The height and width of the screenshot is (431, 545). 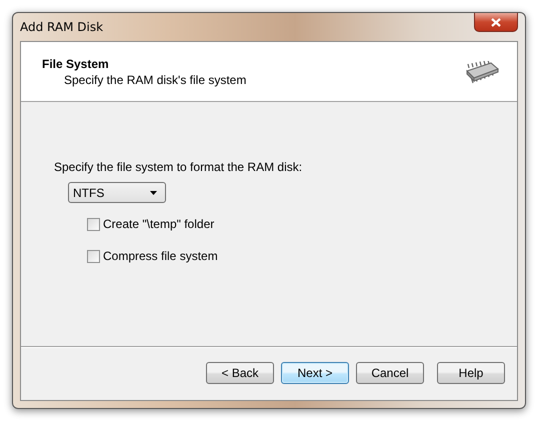 I want to click on dialog-button: Next >, so click(x=315, y=373).